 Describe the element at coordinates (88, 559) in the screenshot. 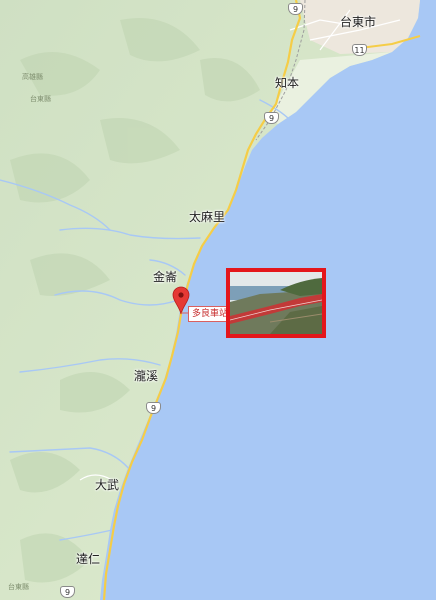

I see `place-label-daren: 達仁` at that location.